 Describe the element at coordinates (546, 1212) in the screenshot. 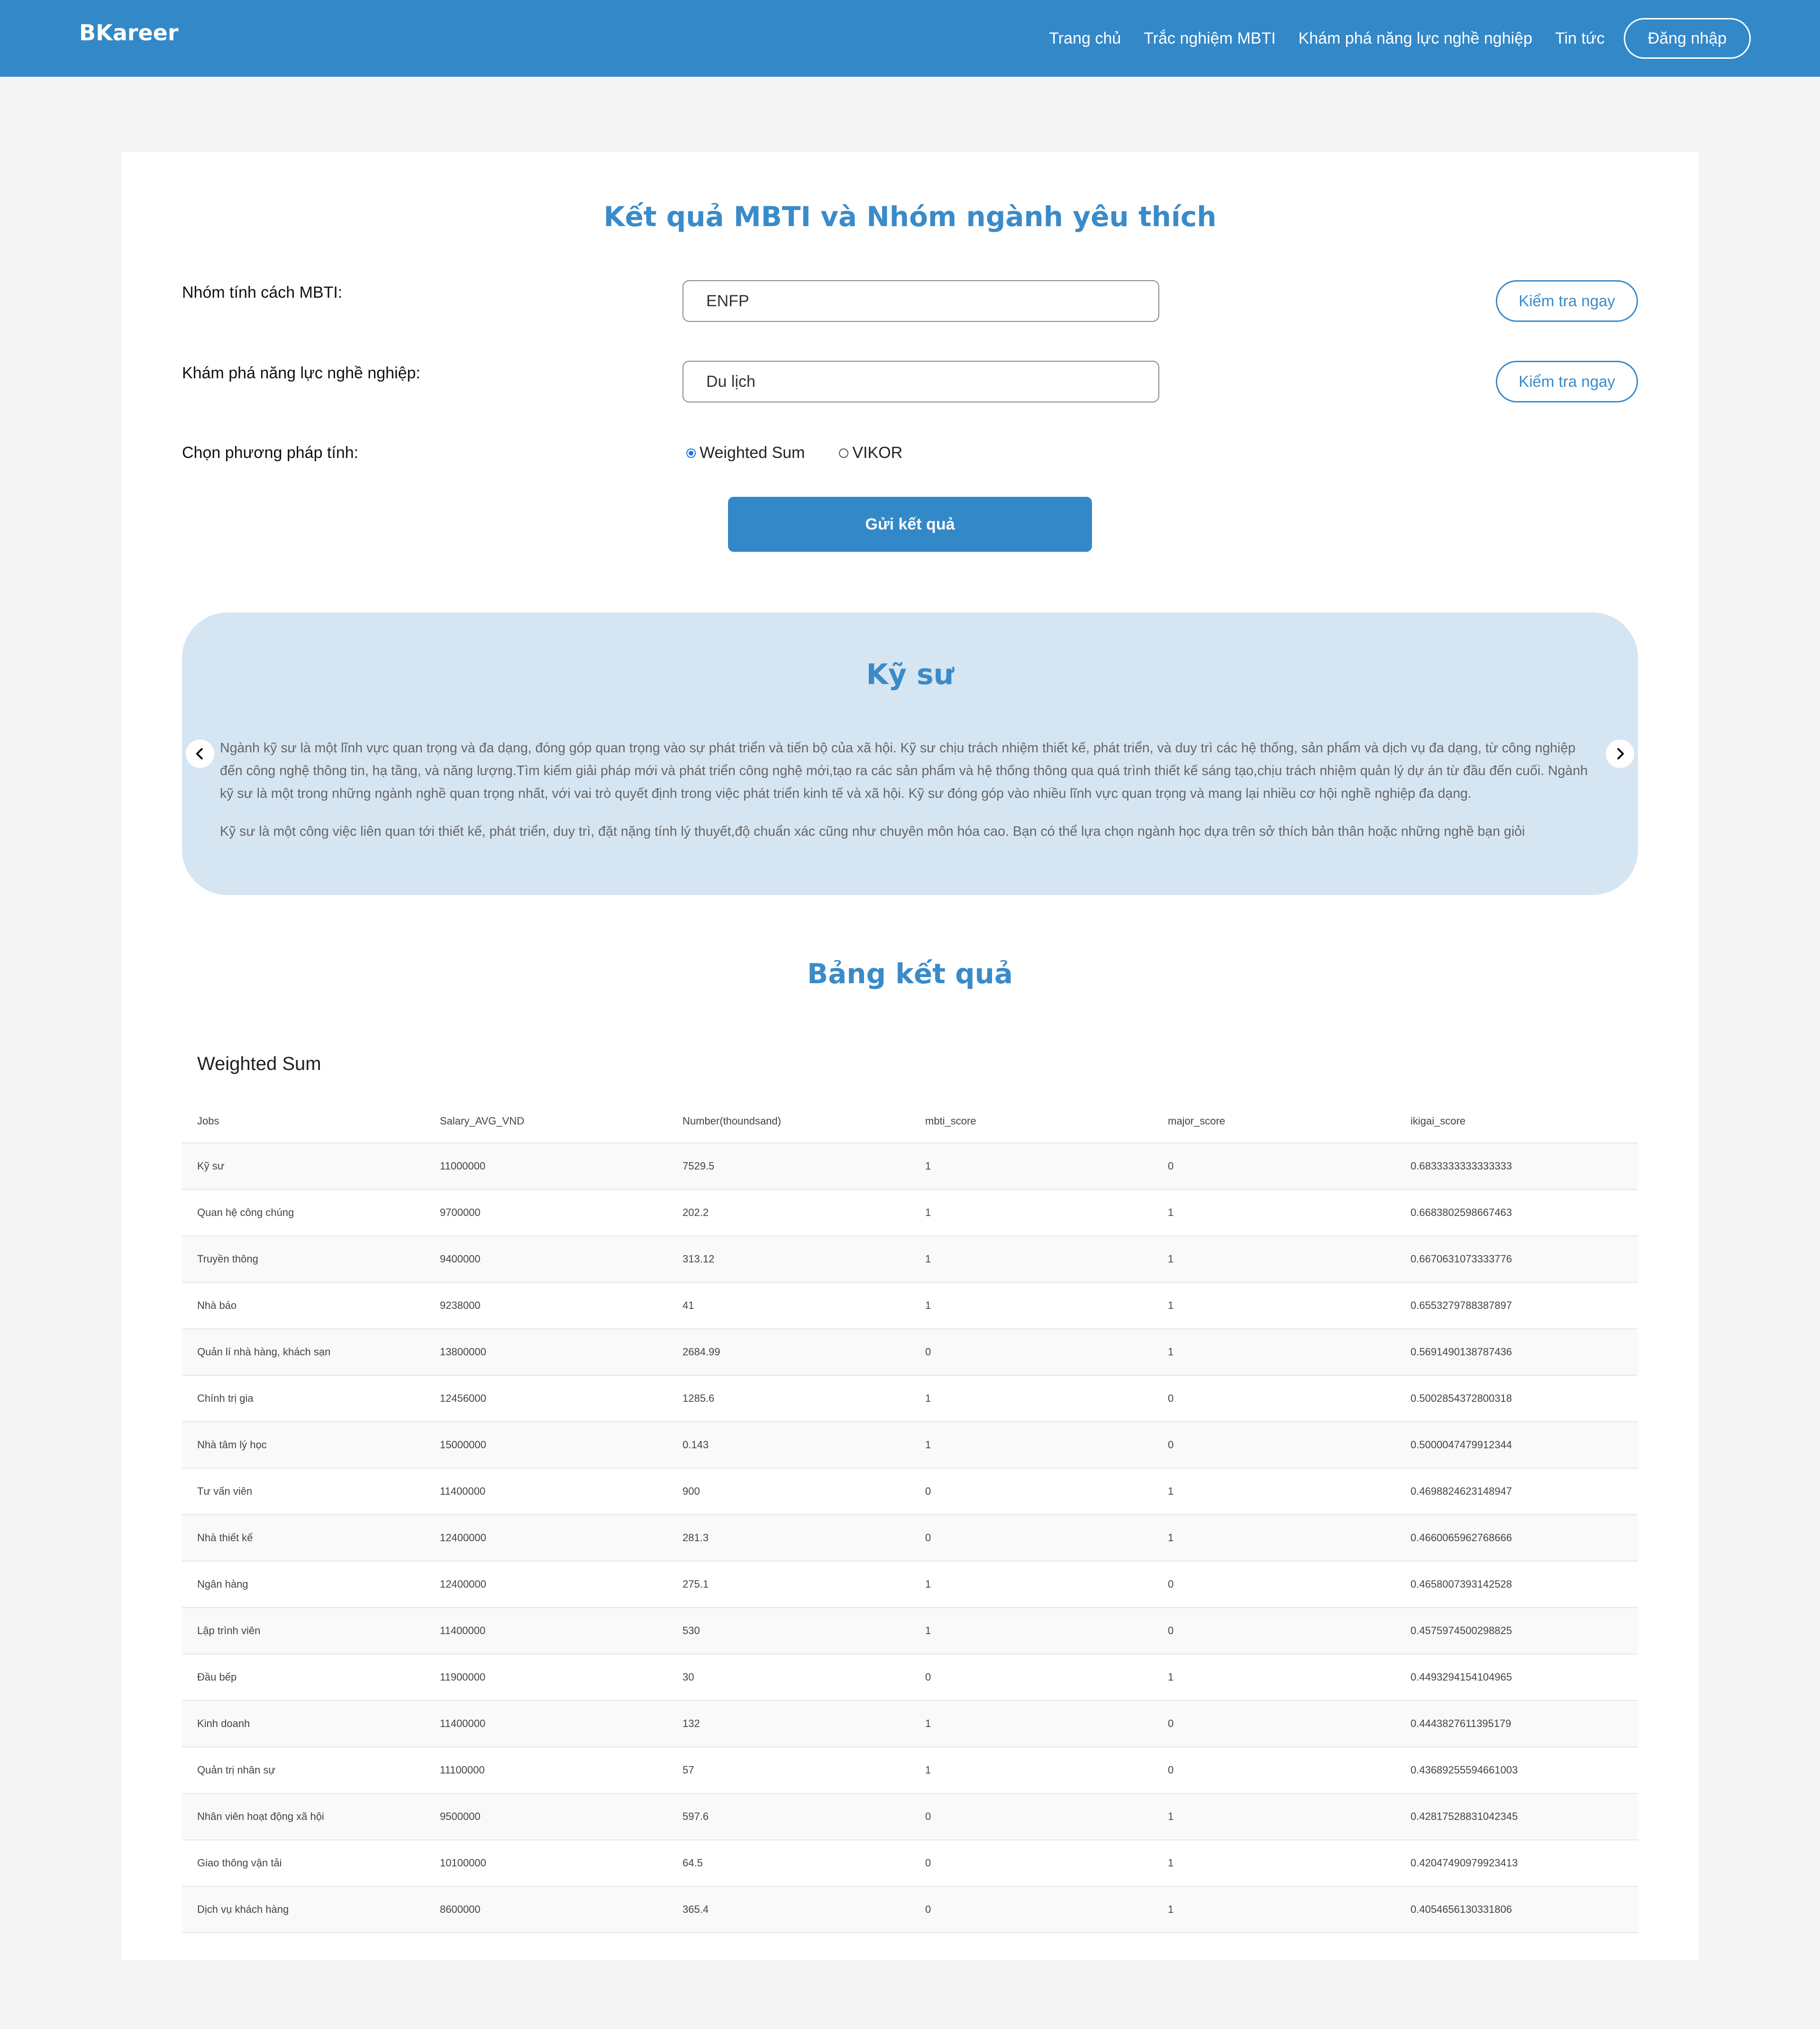

I see `cell-salary: 9700000` at that location.